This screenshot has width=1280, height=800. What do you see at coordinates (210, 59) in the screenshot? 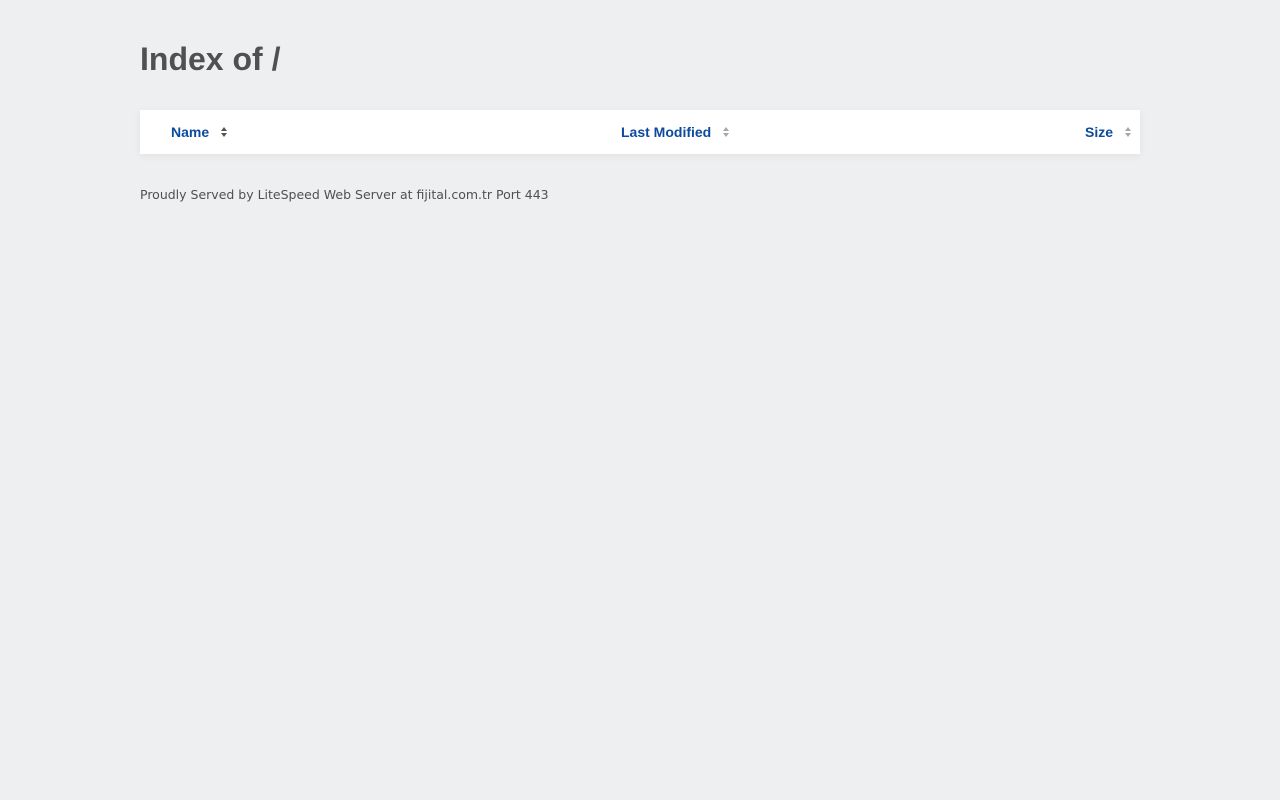
I see `page-title: Index of /` at bounding box center [210, 59].